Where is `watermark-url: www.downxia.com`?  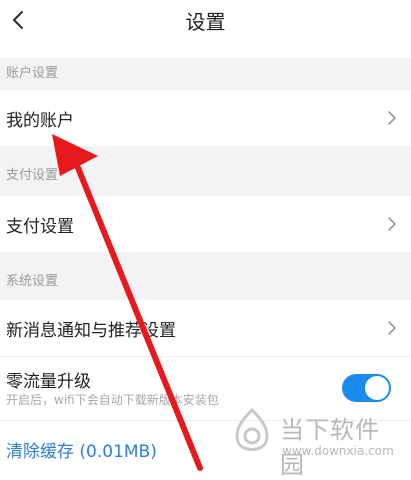
watermark-url: www.downxia.com is located at coordinates (338, 451).